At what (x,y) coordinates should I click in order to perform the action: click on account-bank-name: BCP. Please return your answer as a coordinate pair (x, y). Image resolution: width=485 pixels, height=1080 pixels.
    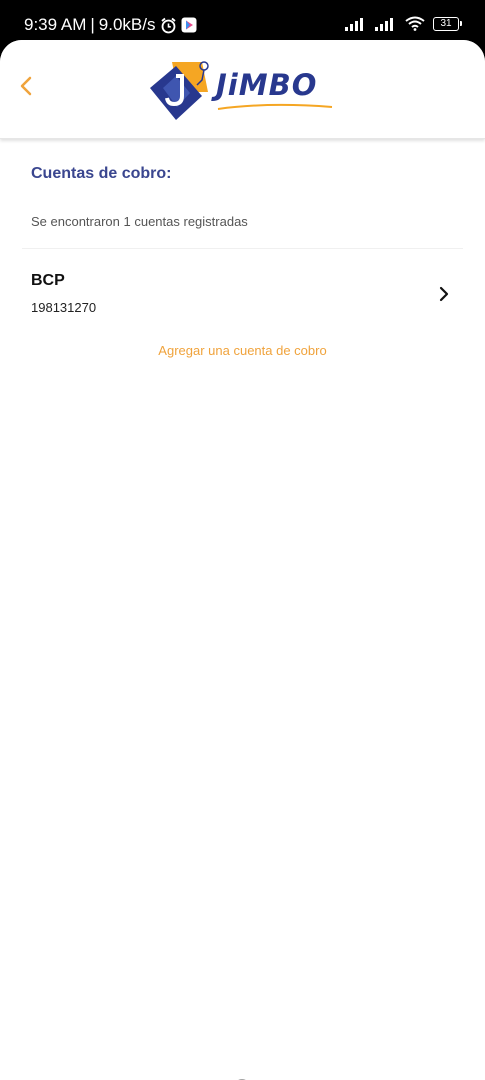
    Looking at the image, I should click on (48, 280).